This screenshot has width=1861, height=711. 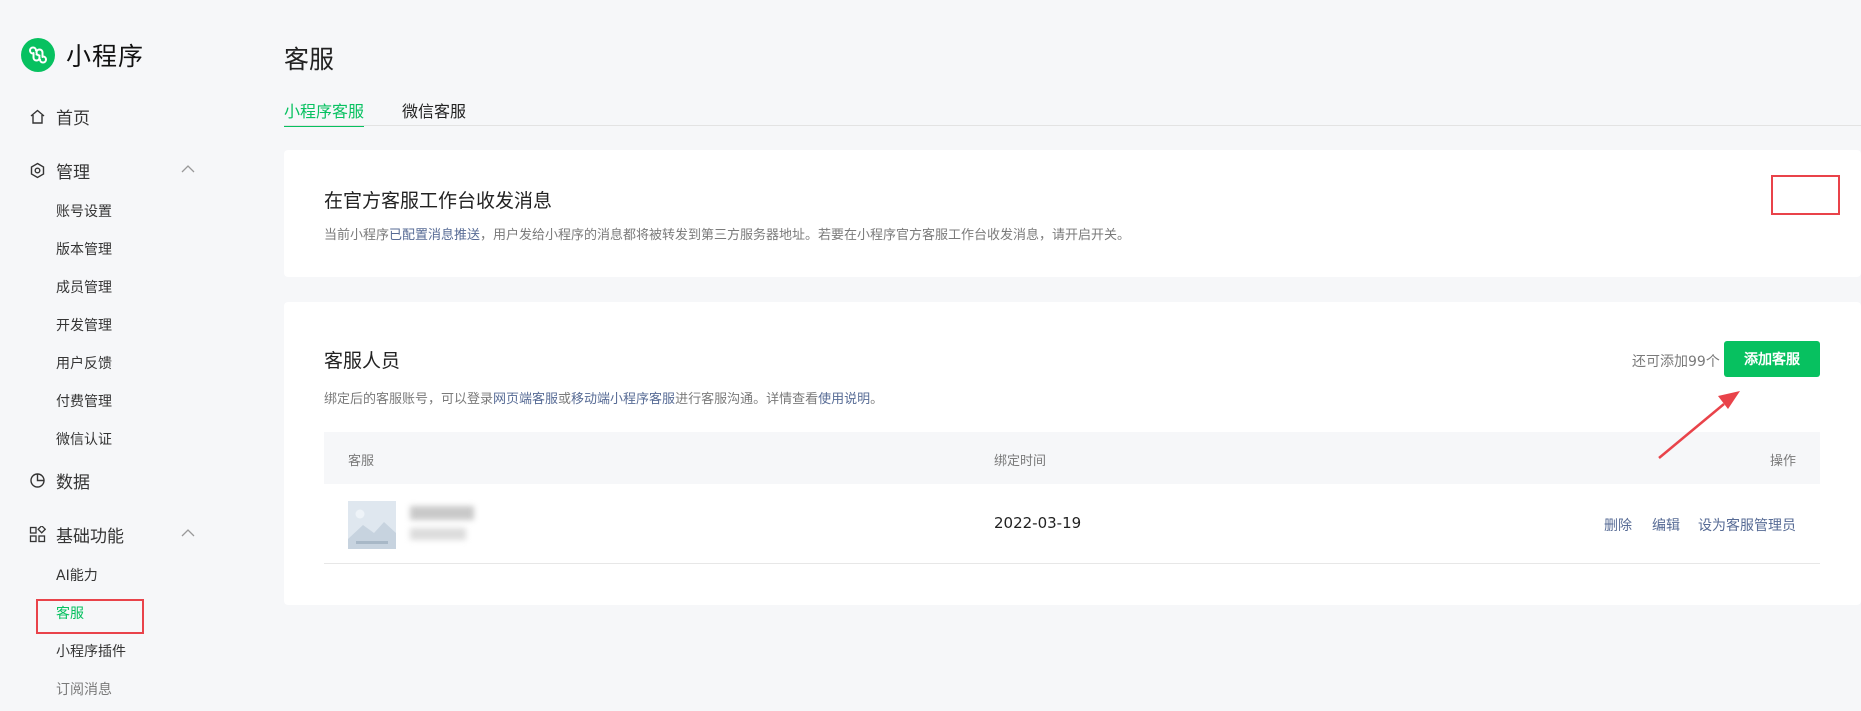 What do you see at coordinates (38, 55) in the screenshot?
I see `miniprogram-logo-icon` at bounding box center [38, 55].